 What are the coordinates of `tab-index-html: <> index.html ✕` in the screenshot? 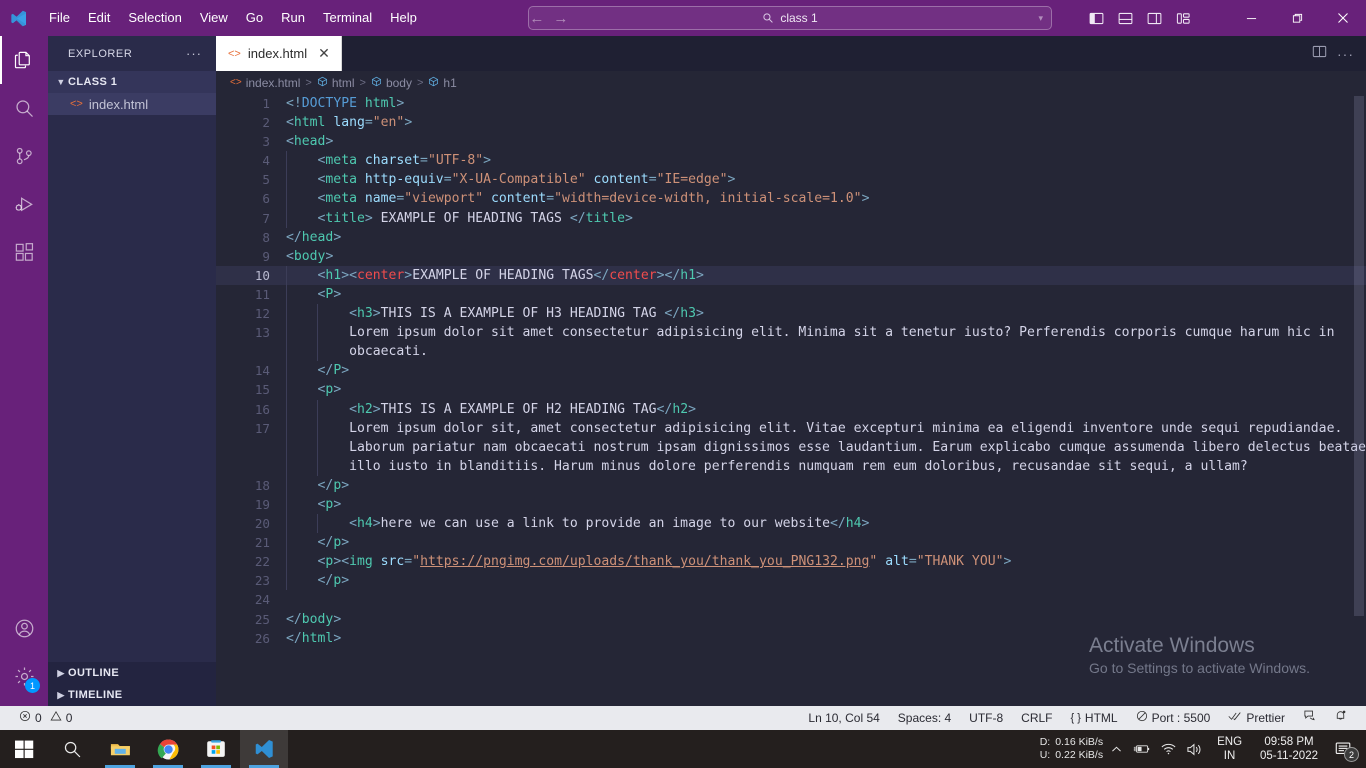 It's located at (279, 53).